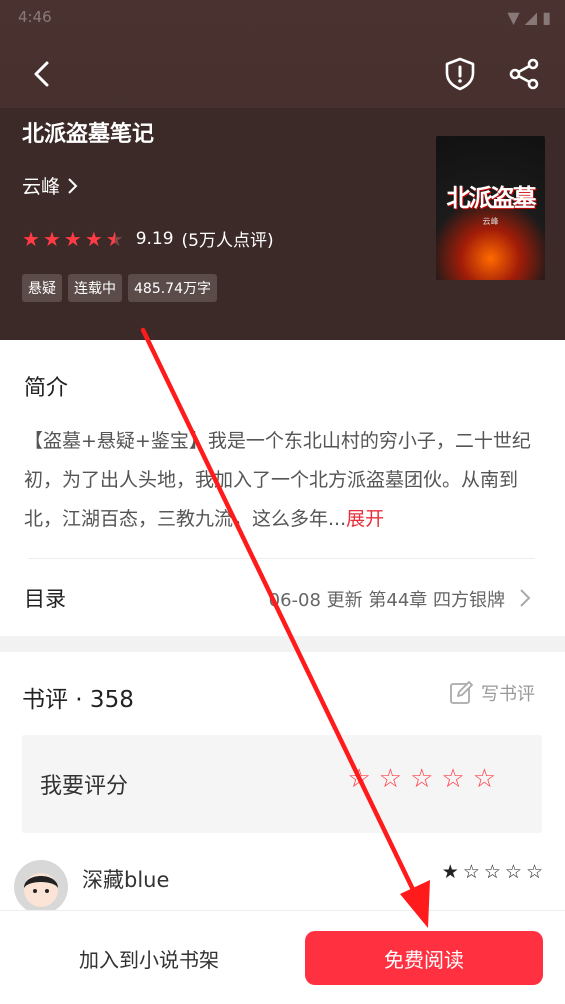  What do you see at coordinates (282, 881) in the screenshot?
I see `review-item: 深藏blue ★ ☆ ☆ ☆ ☆` at bounding box center [282, 881].